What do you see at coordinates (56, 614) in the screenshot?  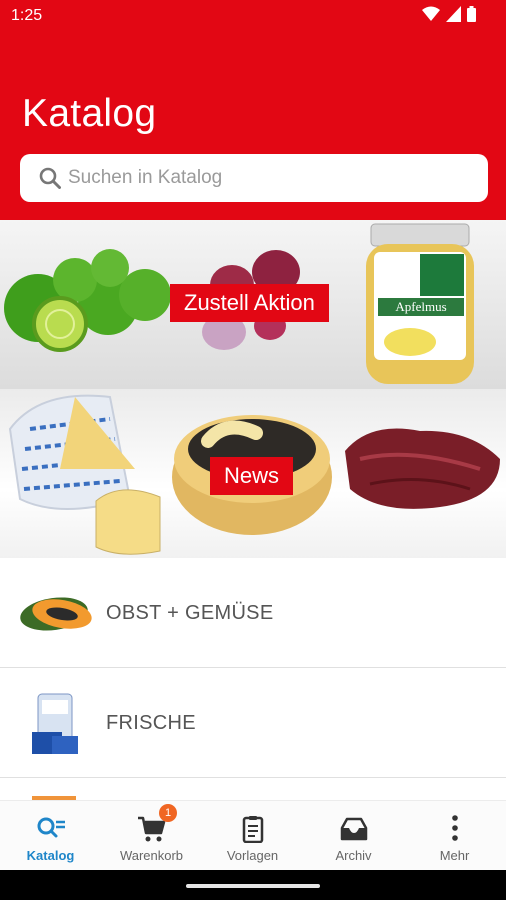 I see `papaya-icon` at bounding box center [56, 614].